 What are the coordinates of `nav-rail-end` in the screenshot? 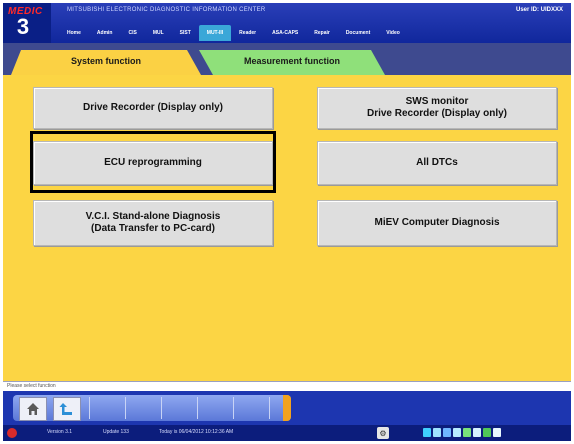 It's located at (287, 408).